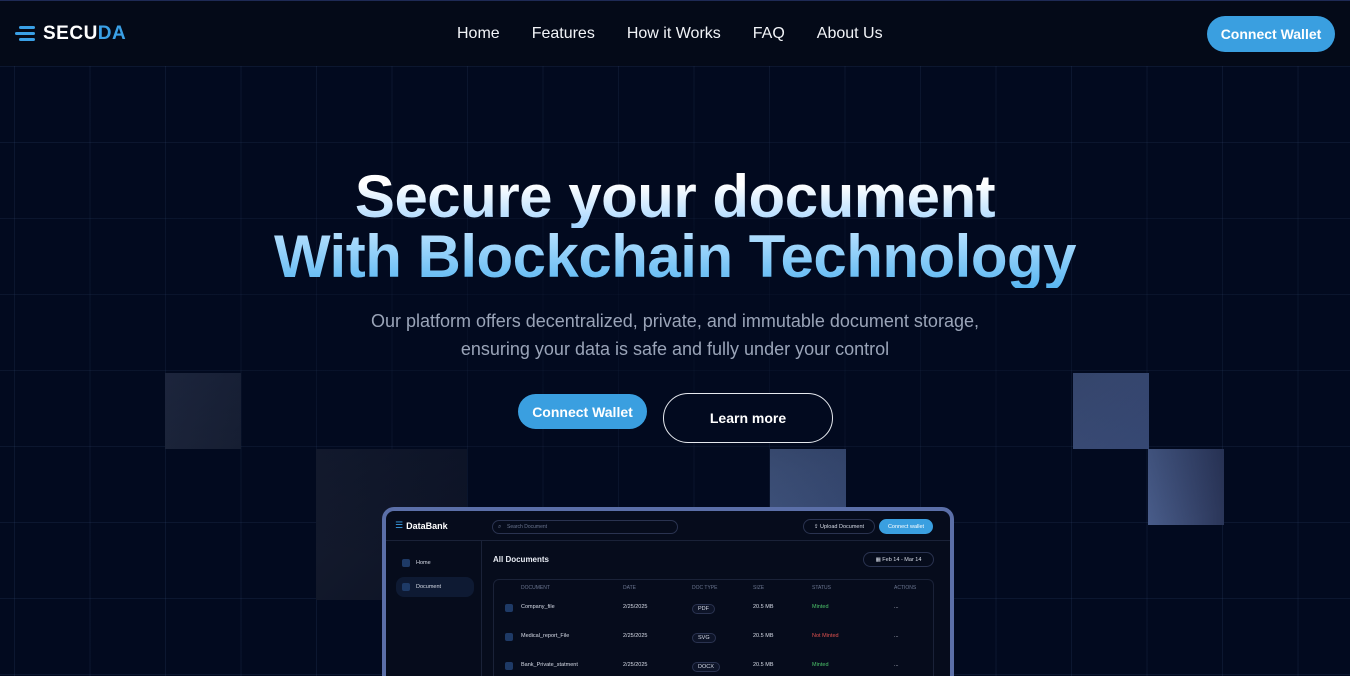 This screenshot has width=1350, height=676. Describe the element at coordinates (582, 411) in the screenshot. I see `hero-connect-wallet-button: Connect Wallet` at that location.